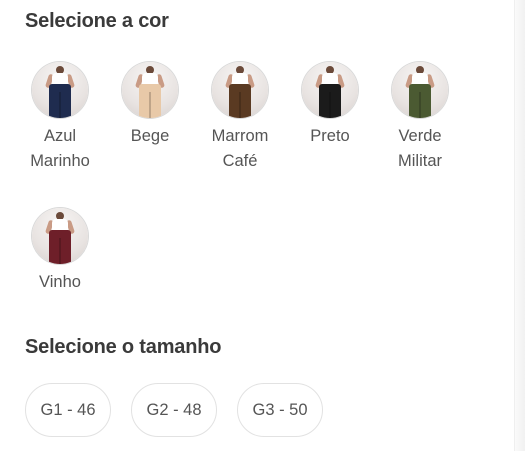 The width and height of the screenshot is (525, 451). Describe the element at coordinates (97, 21) in the screenshot. I see `color-section-title: Selecione a cor` at that location.